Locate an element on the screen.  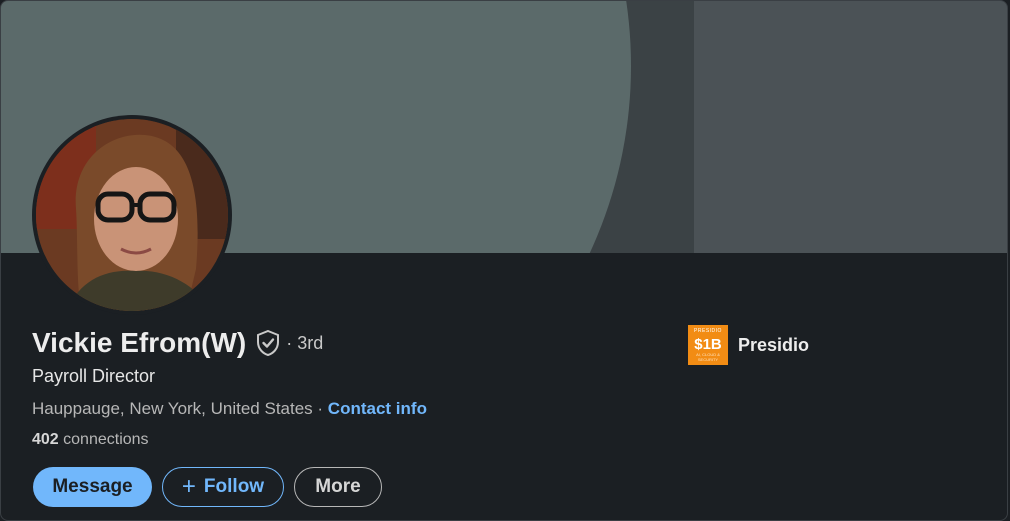
connection-degree: · 3rd is located at coordinates (305, 342).